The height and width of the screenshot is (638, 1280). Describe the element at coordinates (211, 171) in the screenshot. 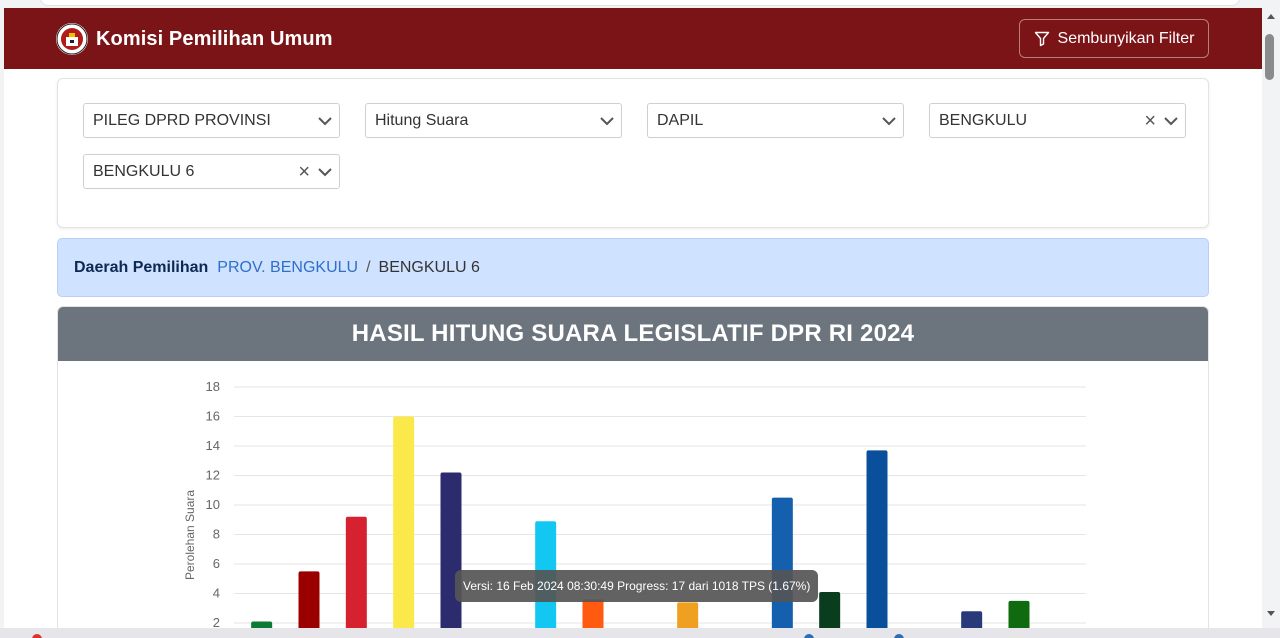

I see `district-select: BENGKULU 6 ×` at that location.